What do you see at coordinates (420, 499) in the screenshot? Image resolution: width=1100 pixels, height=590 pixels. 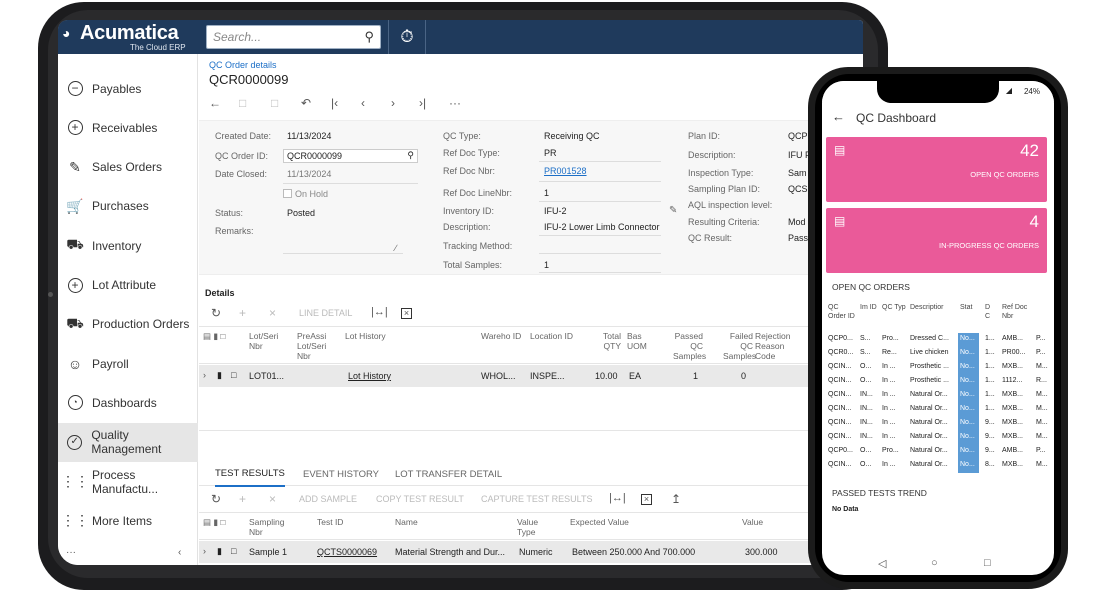 I see `copy-test-result-button: COPY TEST RESULT` at bounding box center [420, 499].